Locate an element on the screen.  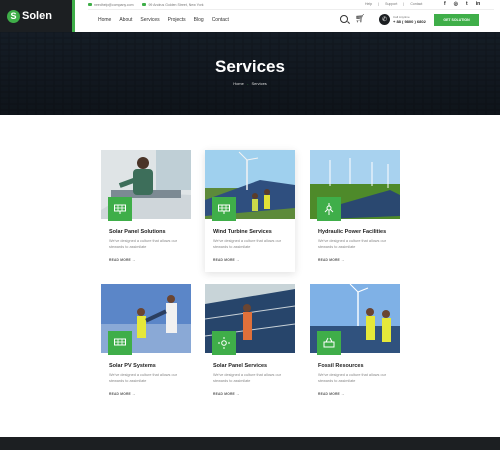
service-title: Solar PV Systems is located at coordinates (132, 366).